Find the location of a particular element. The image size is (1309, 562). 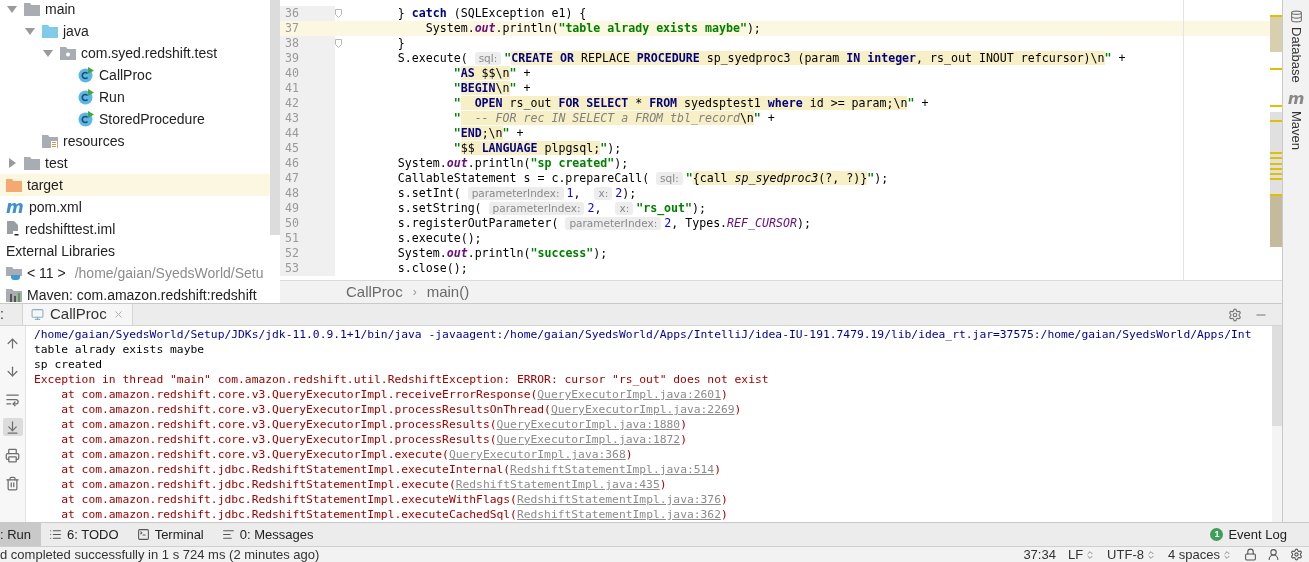

status-message: d completed successfully in 1 s 724 ms (2 minutes ago) is located at coordinates (160, 554).